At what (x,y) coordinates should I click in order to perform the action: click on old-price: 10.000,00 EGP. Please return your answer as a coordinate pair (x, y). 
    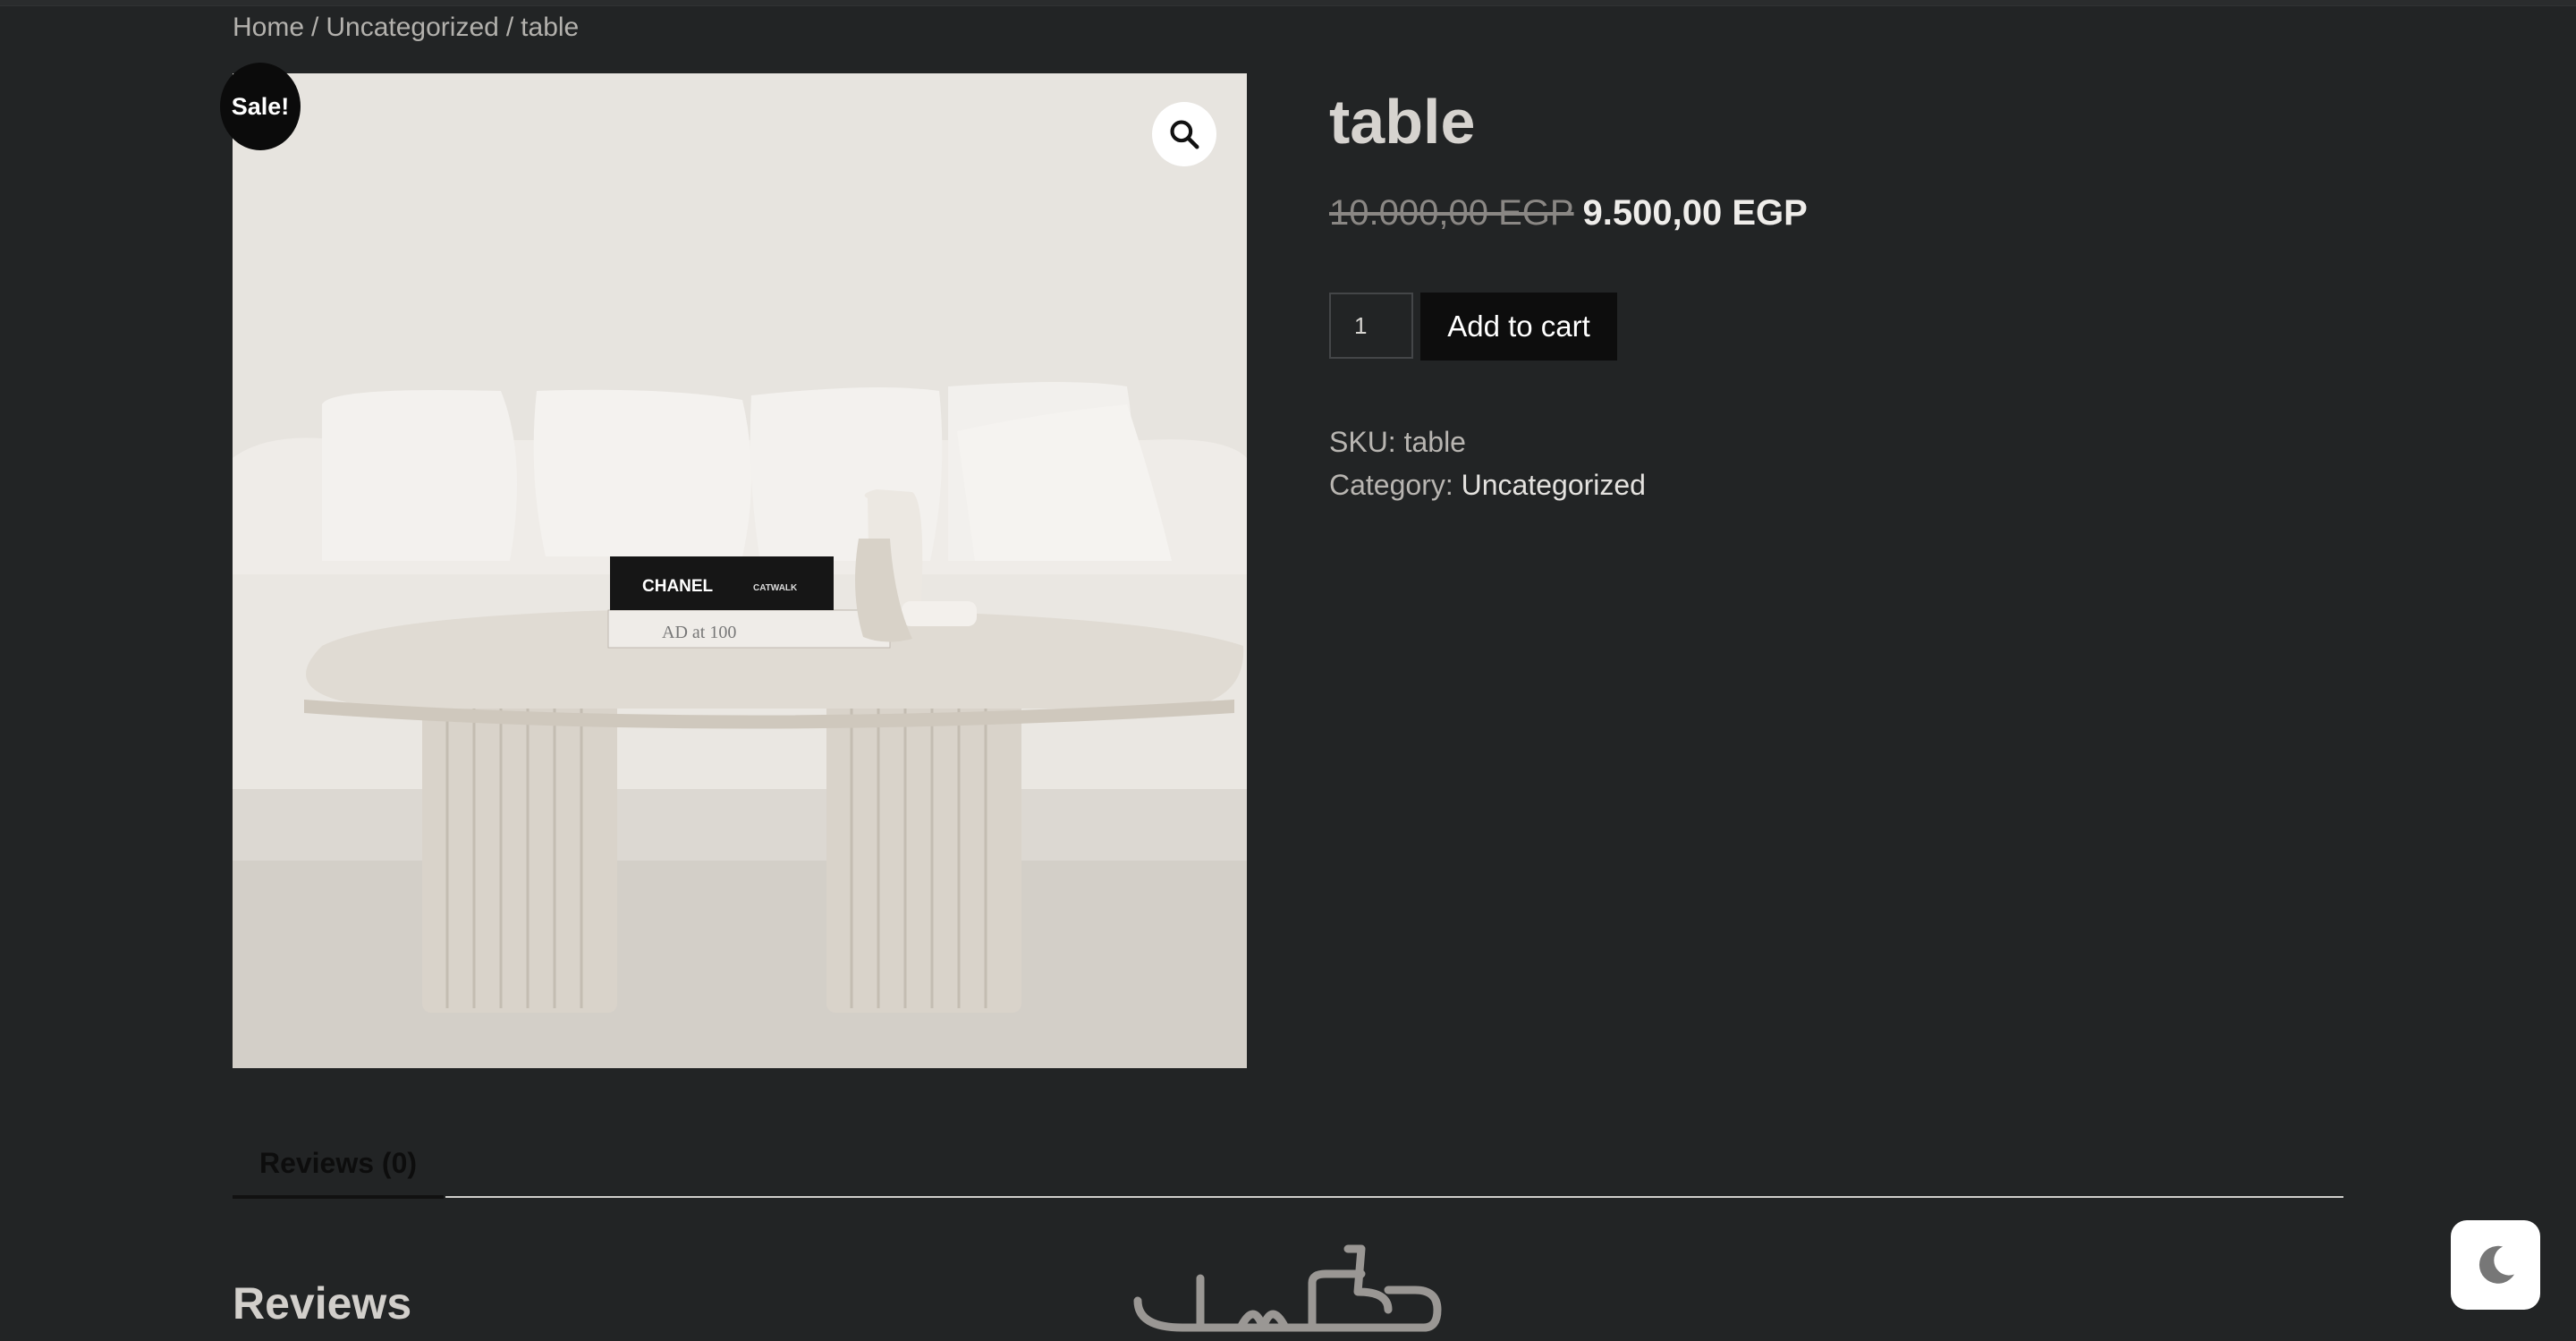
    Looking at the image, I should click on (1451, 213).